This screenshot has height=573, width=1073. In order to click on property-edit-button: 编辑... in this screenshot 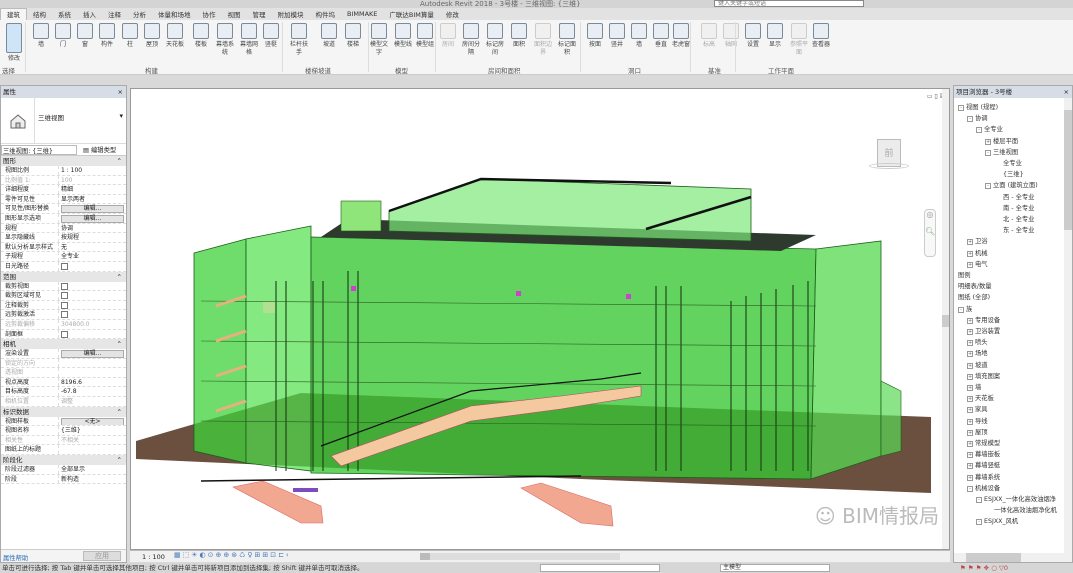, I will do `click(92, 354)`.